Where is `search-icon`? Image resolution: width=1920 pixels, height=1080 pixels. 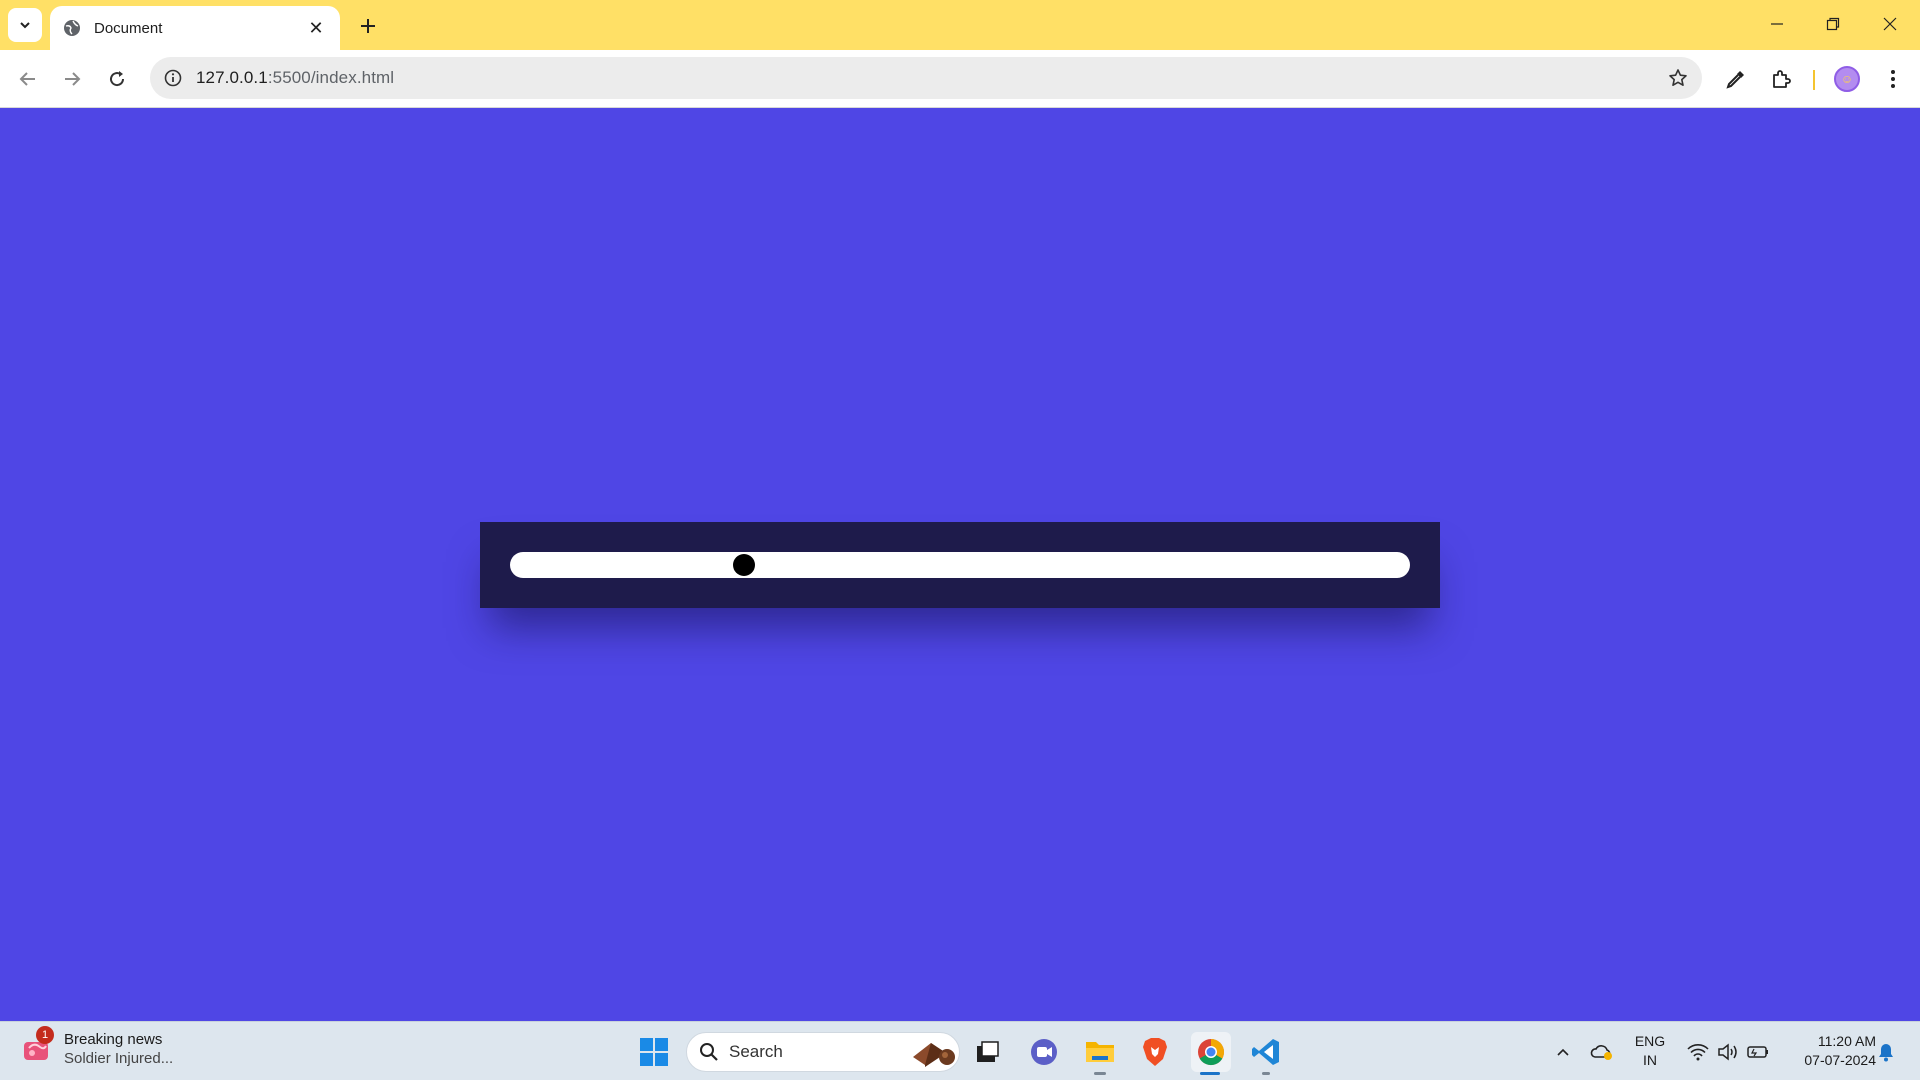
search-icon is located at coordinates (709, 1052).